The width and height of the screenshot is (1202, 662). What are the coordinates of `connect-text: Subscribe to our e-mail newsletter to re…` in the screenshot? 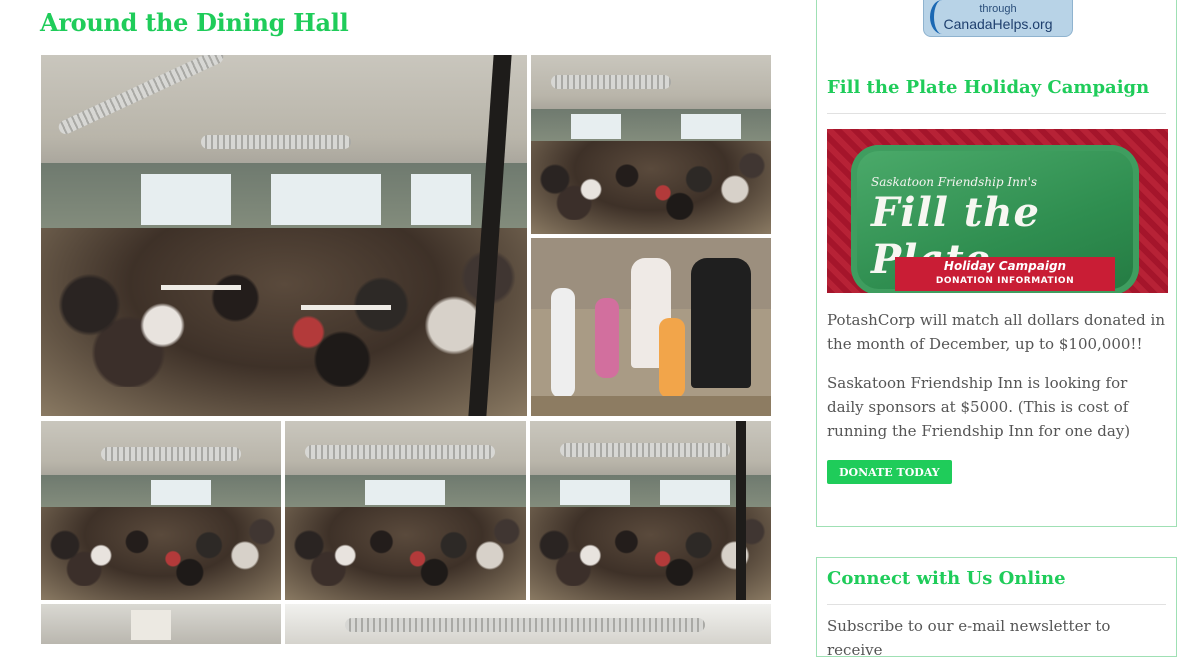 It's located at (969, 638).